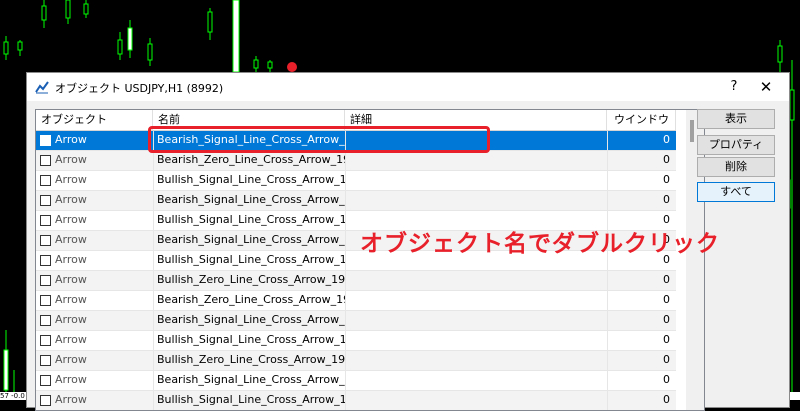  Describe the element at coordinates (766, 87) in the screenshot. I see `close-button: ✕` at that location.